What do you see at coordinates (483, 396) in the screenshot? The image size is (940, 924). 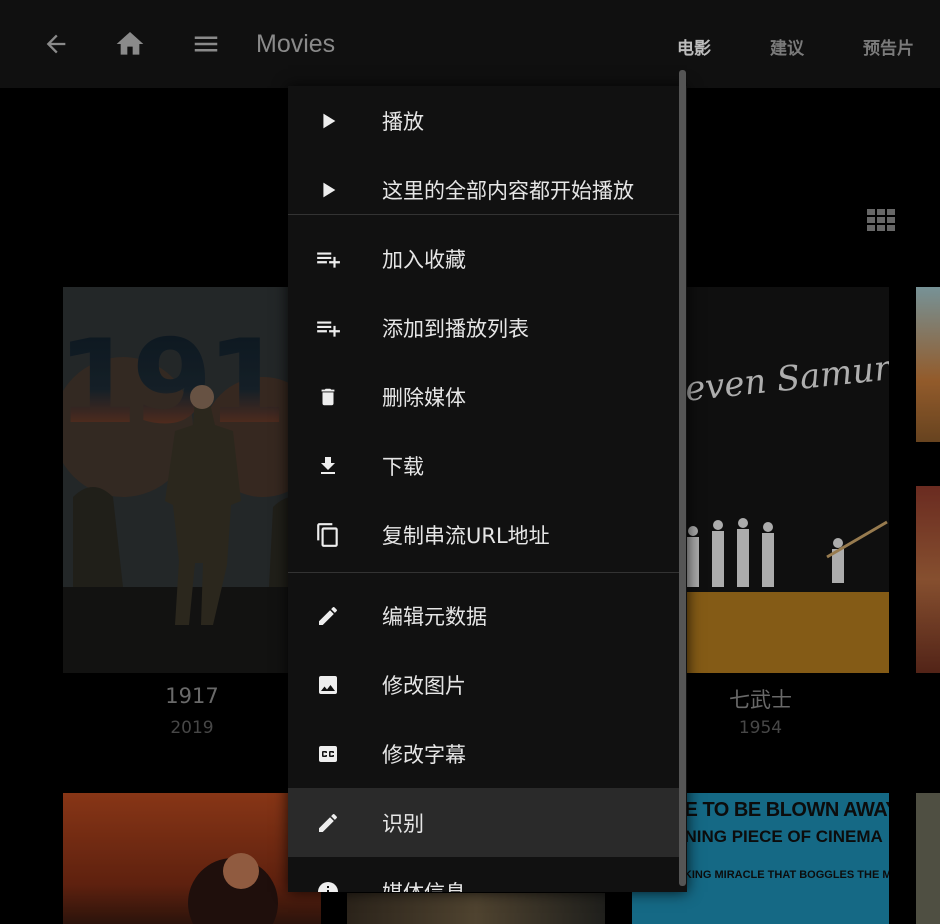 I see `menu-item-delete-media: 删除媒体` at bounding box center [483, 396].